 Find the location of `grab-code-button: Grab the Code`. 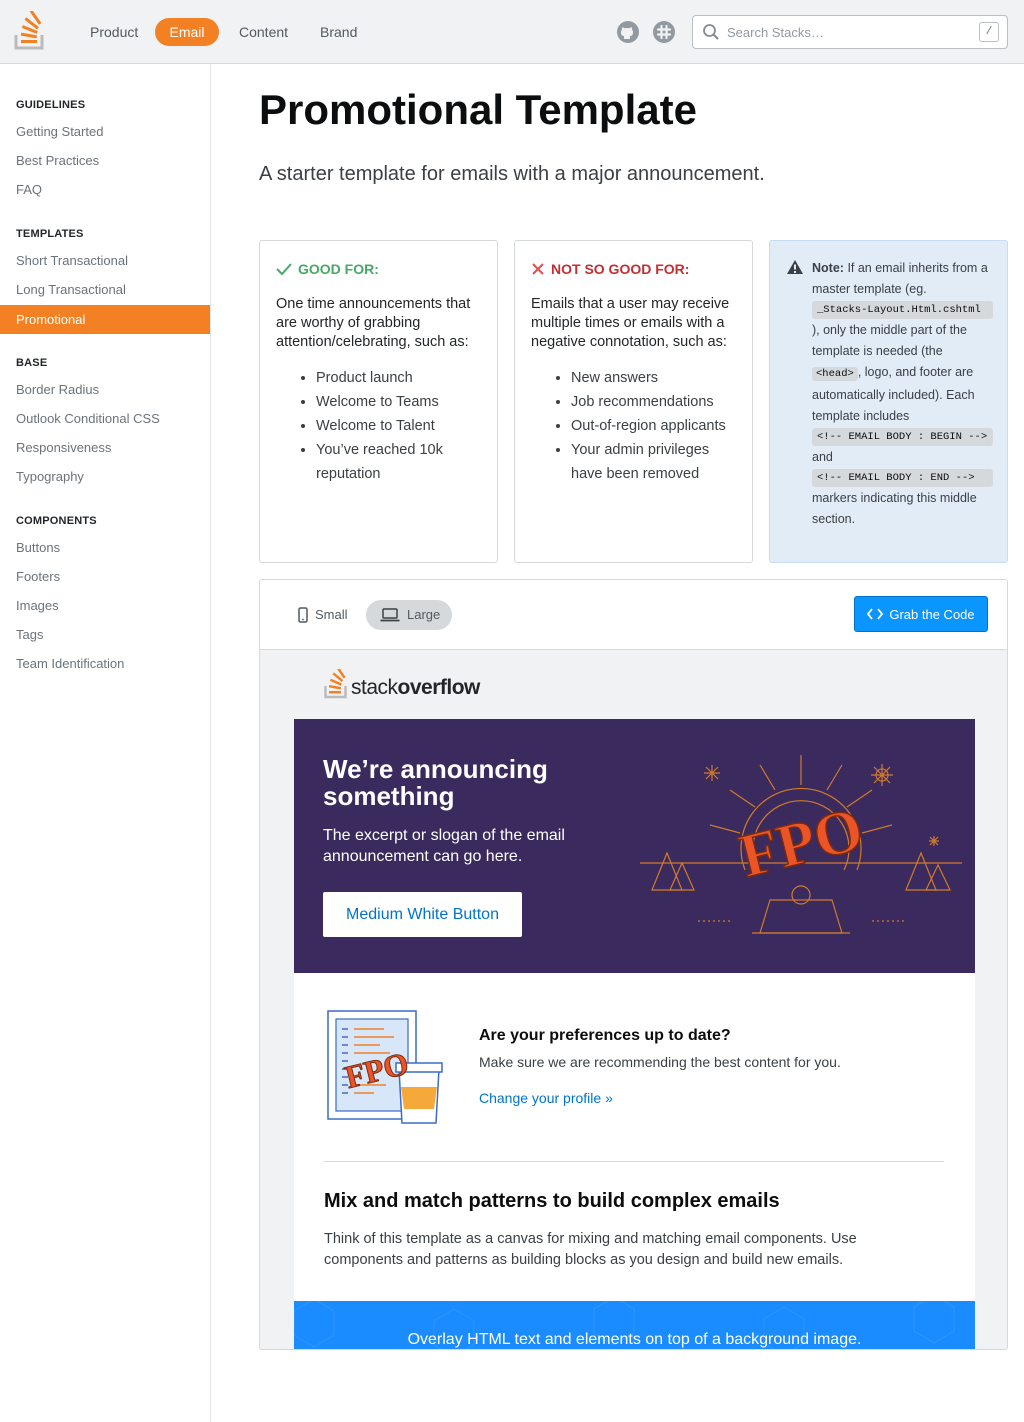

grab-code-button: Grab the Code is located at coordinates (921, 614).